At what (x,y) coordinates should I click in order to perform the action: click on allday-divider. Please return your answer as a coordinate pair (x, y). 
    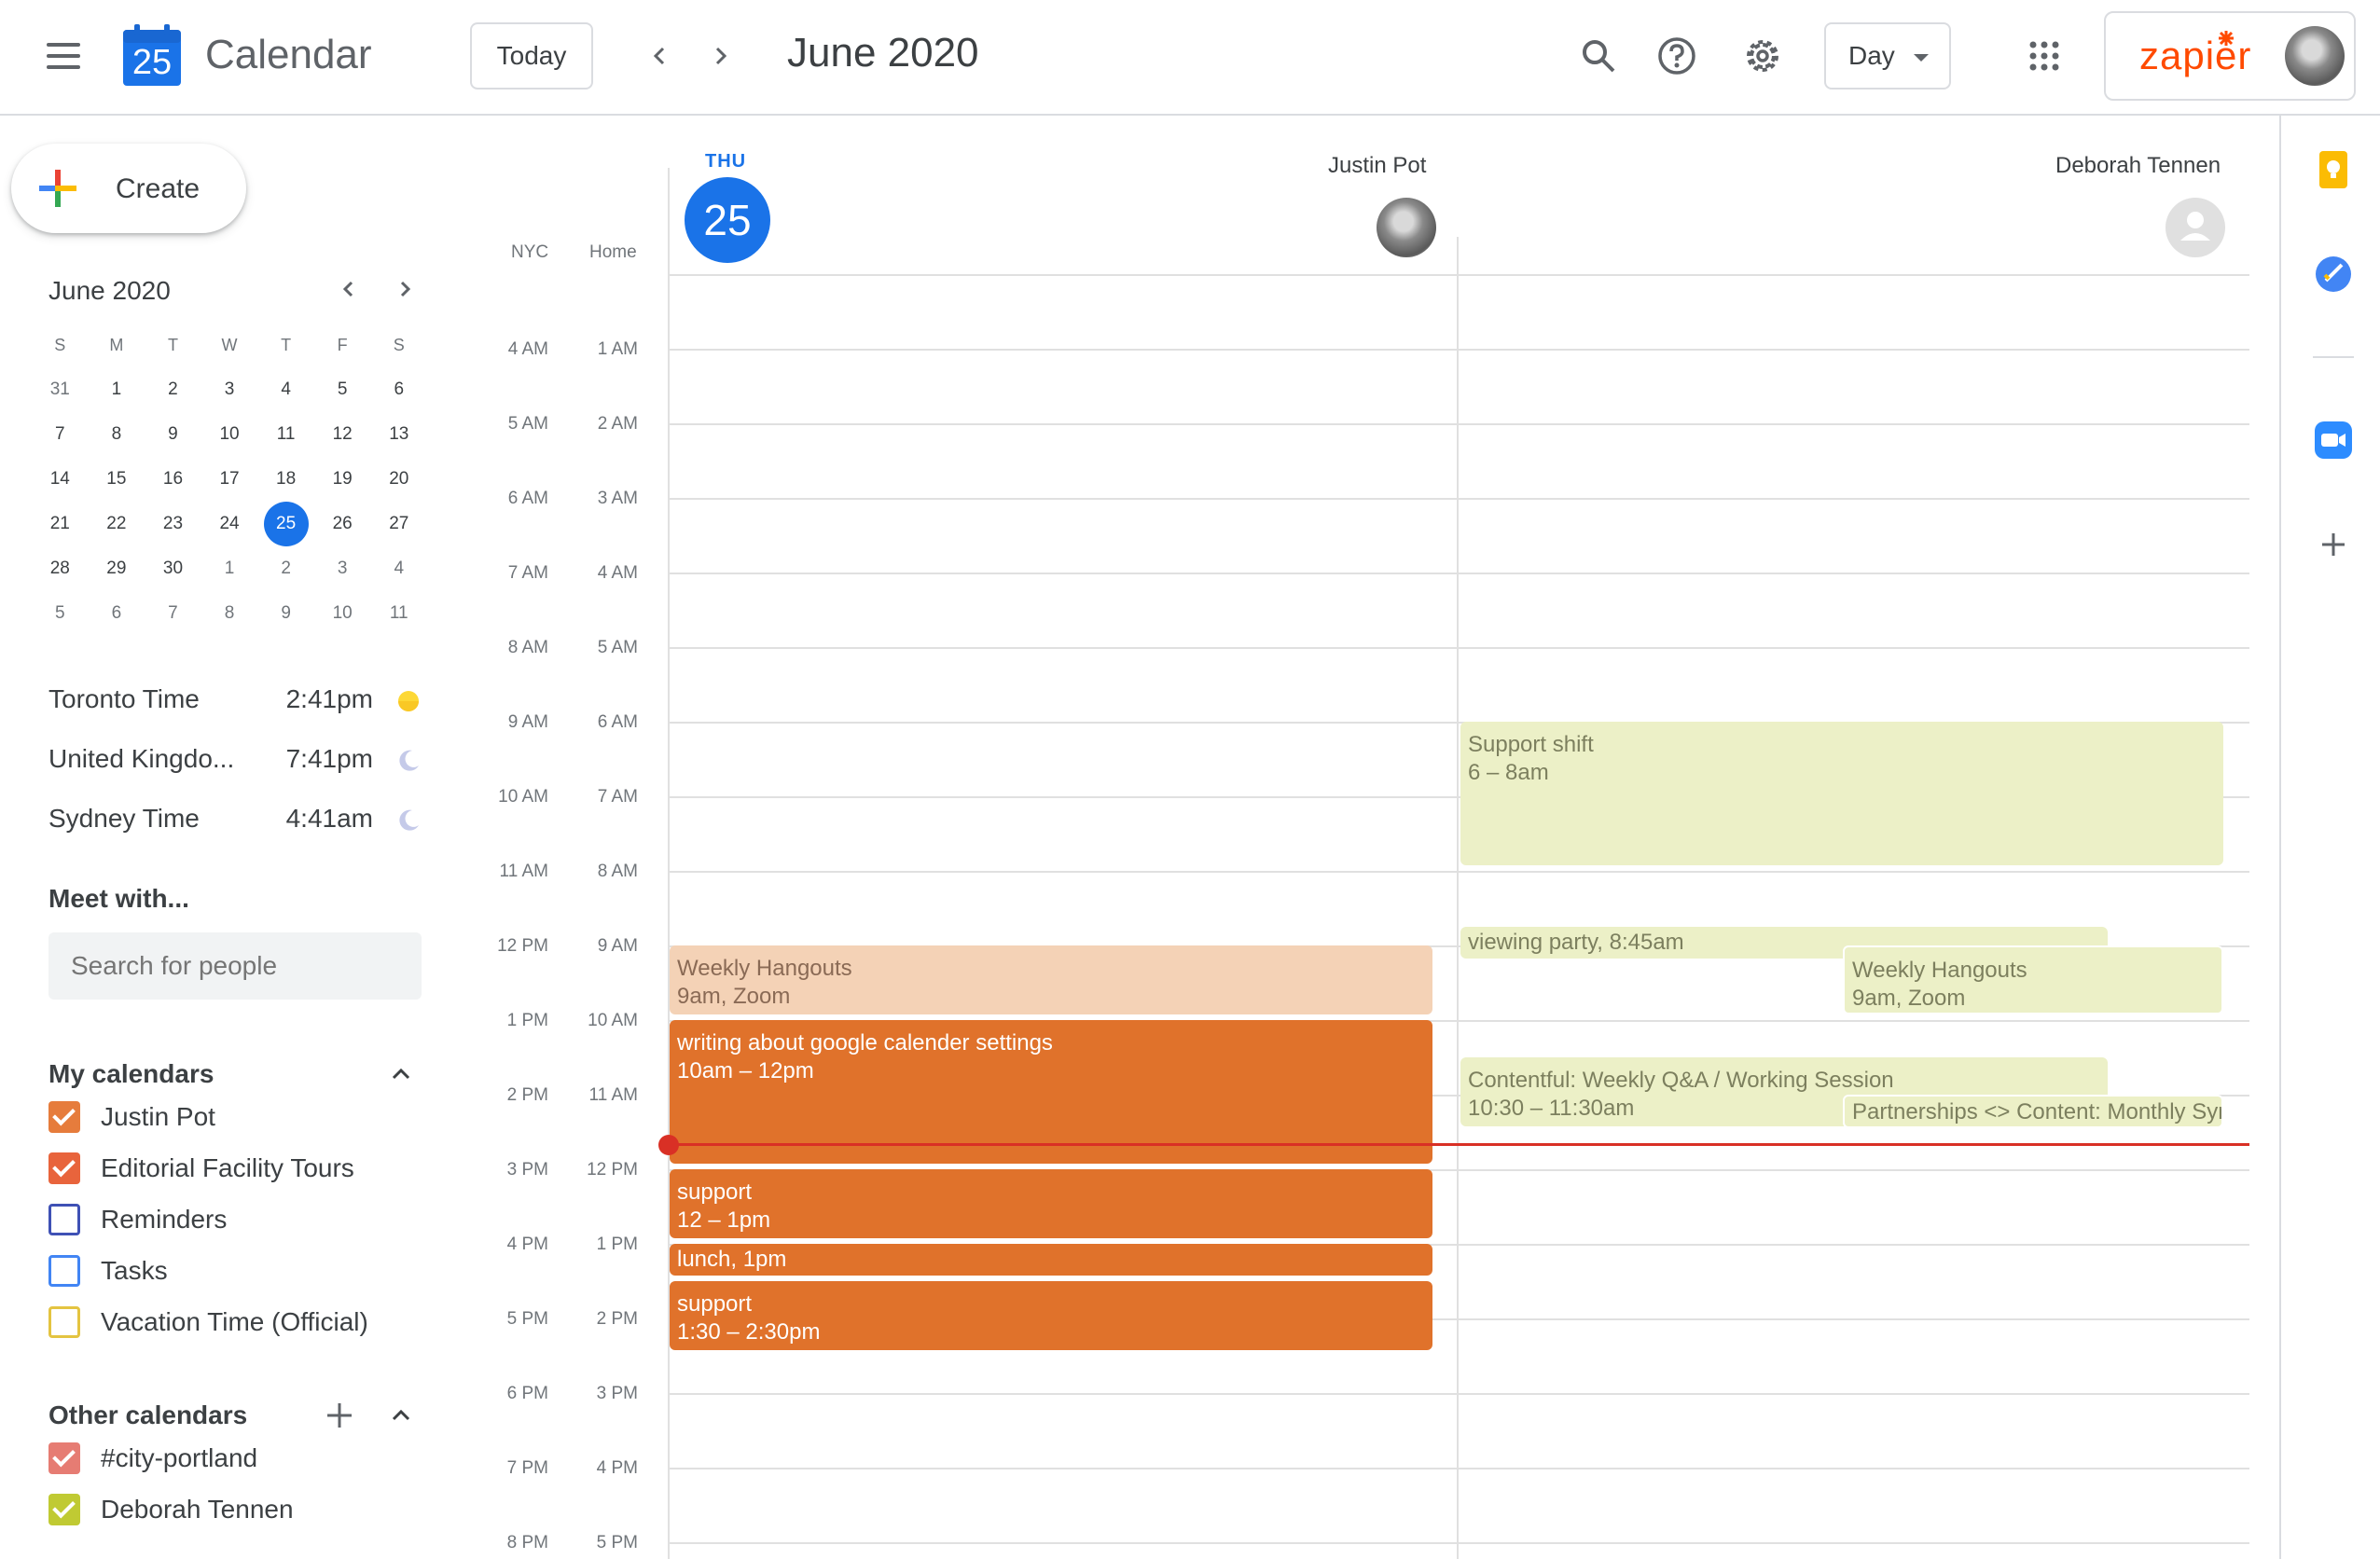
    Looking at the image, I should click on (1458, 275).